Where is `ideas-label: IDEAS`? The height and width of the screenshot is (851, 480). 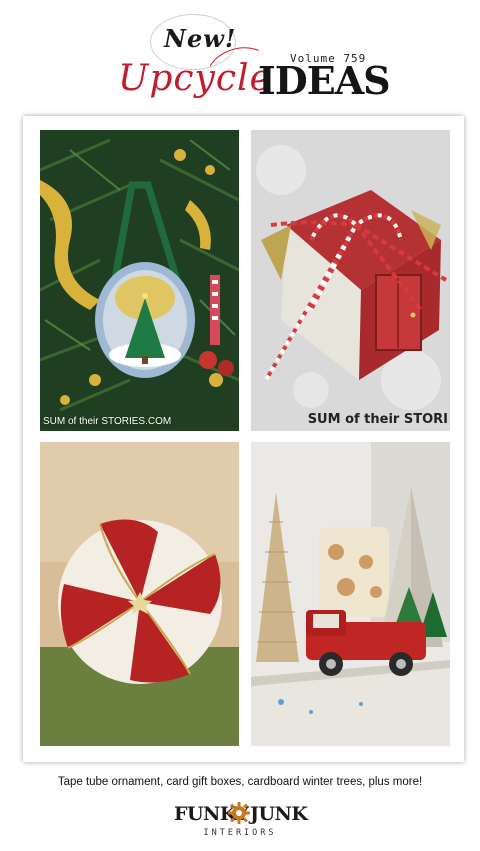 ideas-label: IDEAS is located at coordinates (324, 80).